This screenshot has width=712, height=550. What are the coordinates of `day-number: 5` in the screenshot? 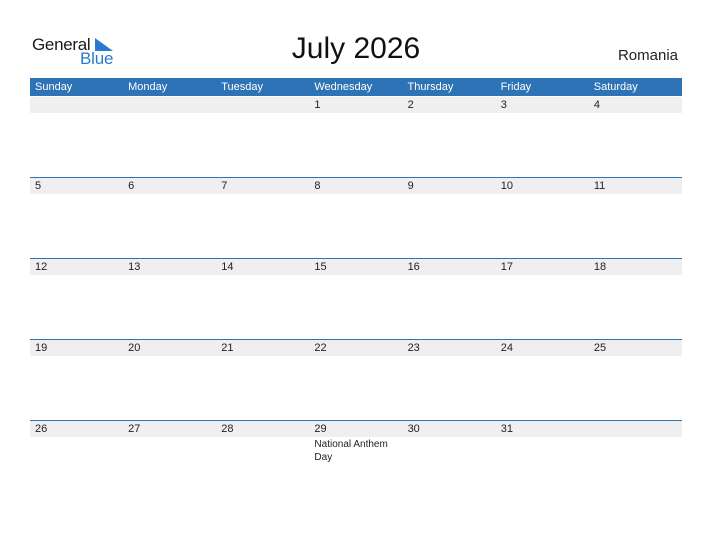 It's located at (38, 186).